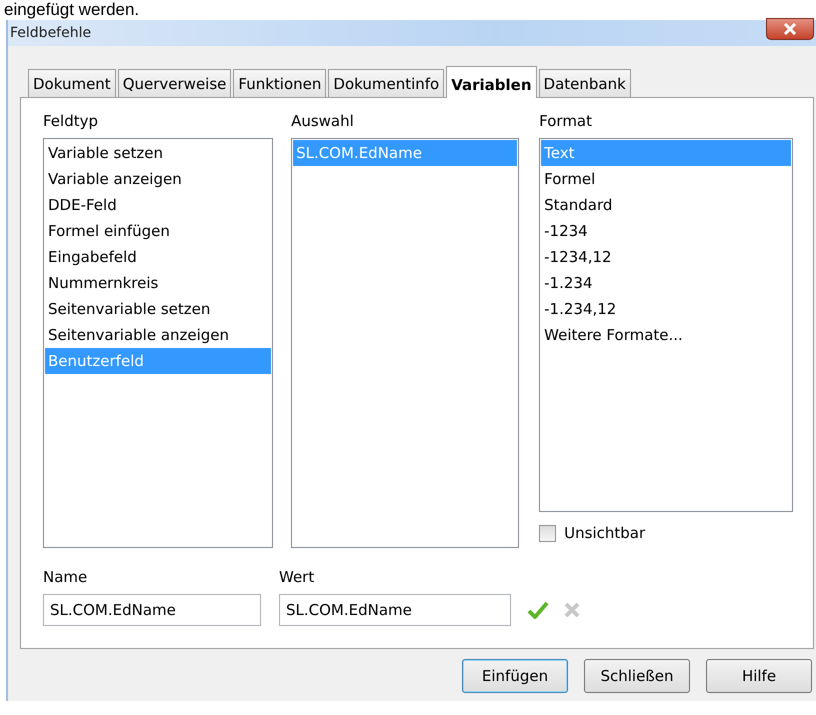 The width and height of the screenshot is (816, 715). What do you see at coordinates (323, 121) in the screenshot?
I see `list-label: Auswahl` at bounding box center [323, 121].